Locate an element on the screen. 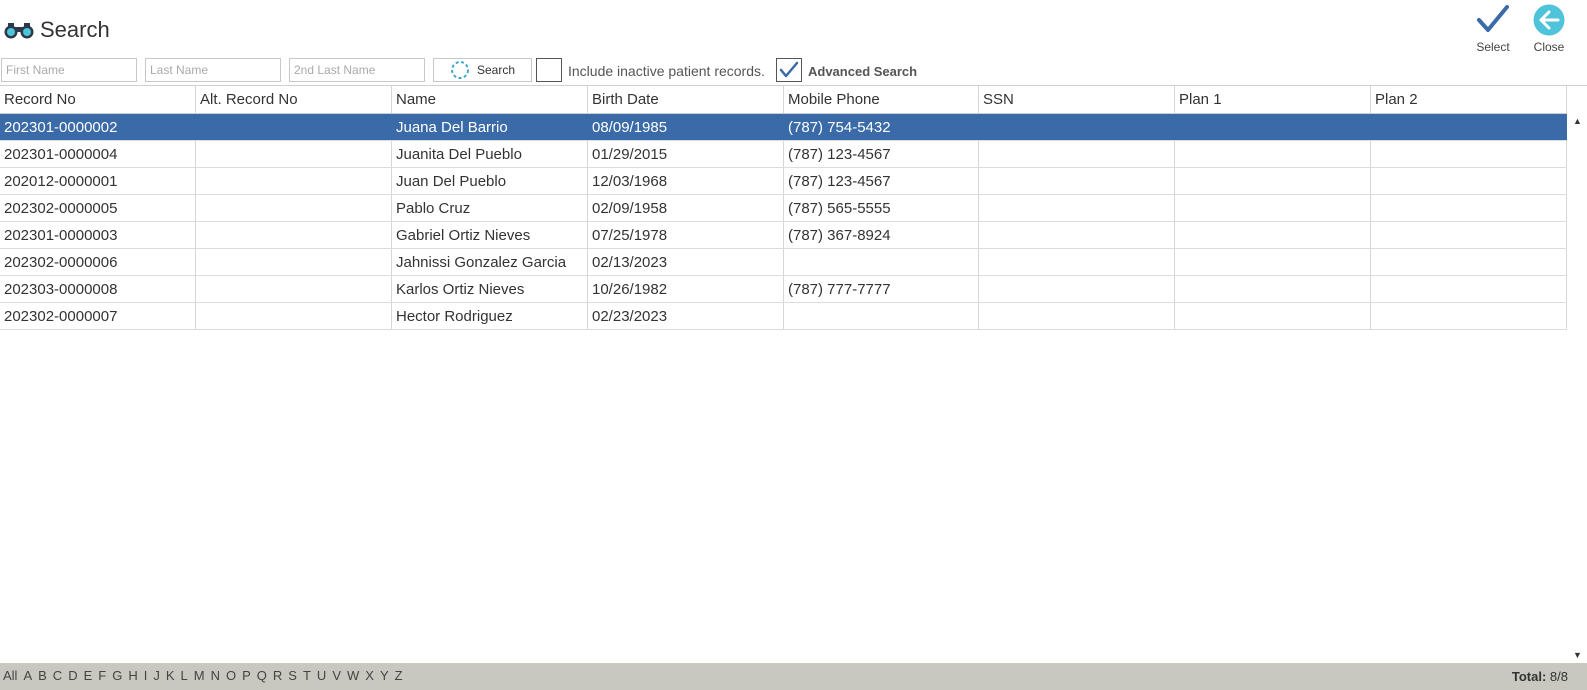  advanced-search-checkbox is located at coordinates (789, 70).